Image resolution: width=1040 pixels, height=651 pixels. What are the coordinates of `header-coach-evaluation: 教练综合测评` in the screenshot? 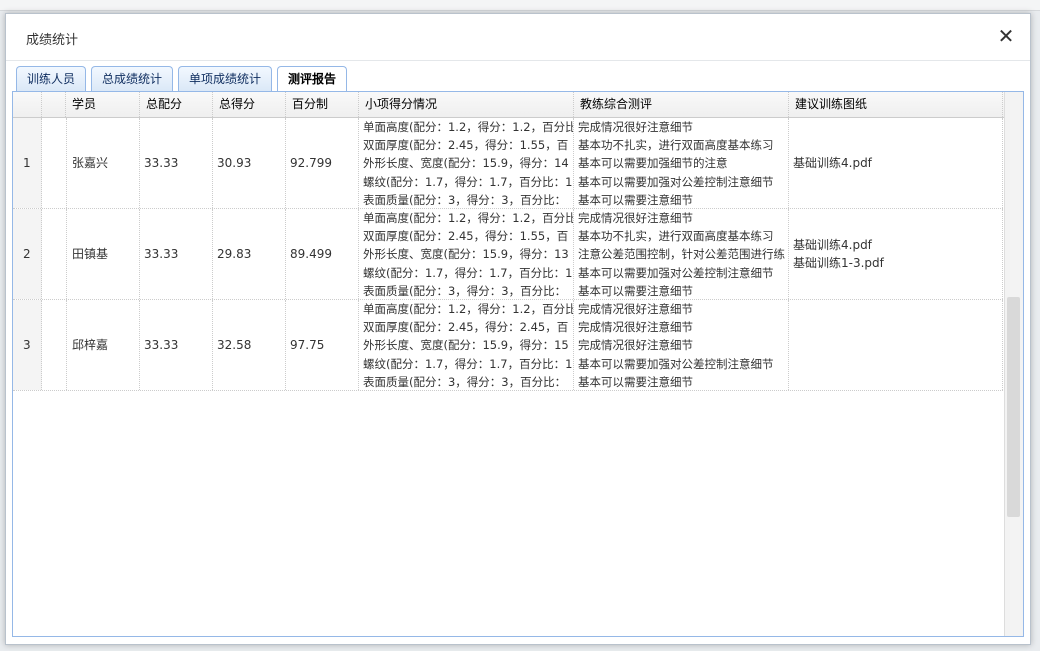 It's located at (681, 104).